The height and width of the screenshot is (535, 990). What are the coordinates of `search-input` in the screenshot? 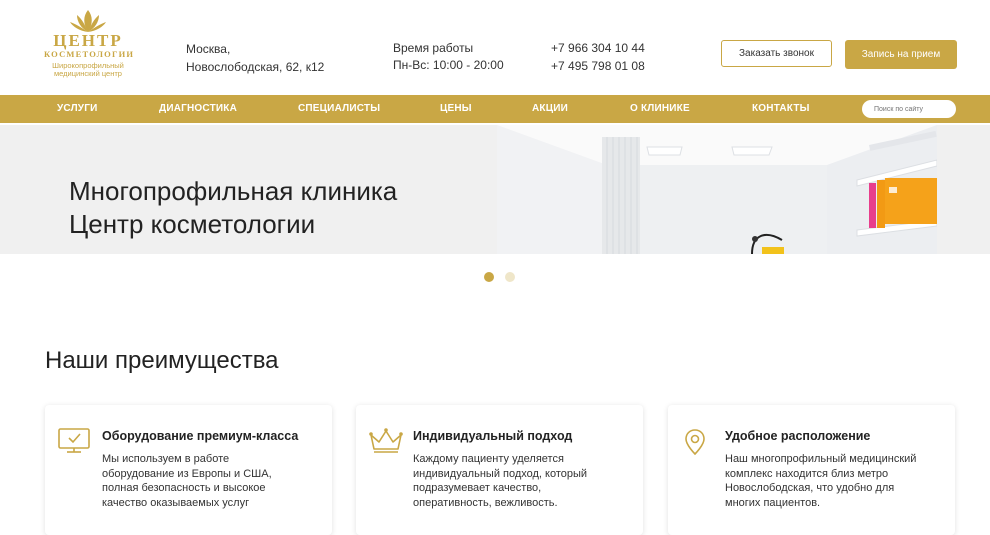 It's located at (909, 109).